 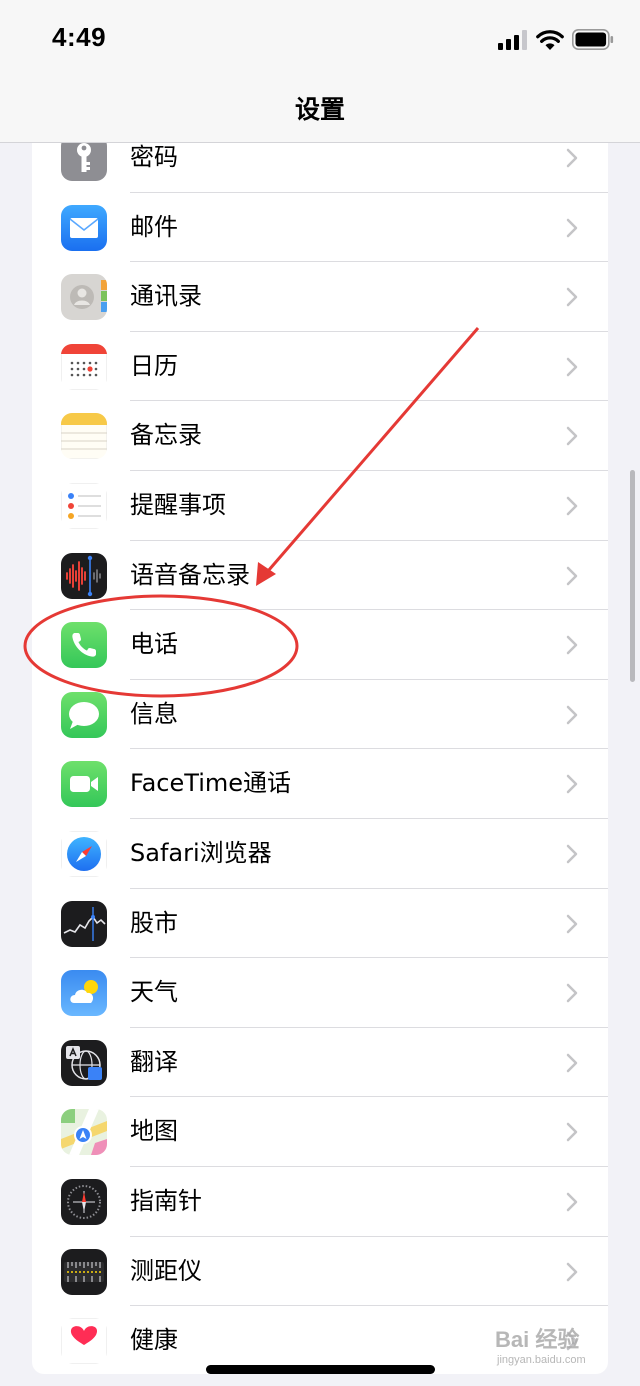 I want to click on watermark: Bai 经验 jingyan.baidu.com, so click(x=552, y=1348).